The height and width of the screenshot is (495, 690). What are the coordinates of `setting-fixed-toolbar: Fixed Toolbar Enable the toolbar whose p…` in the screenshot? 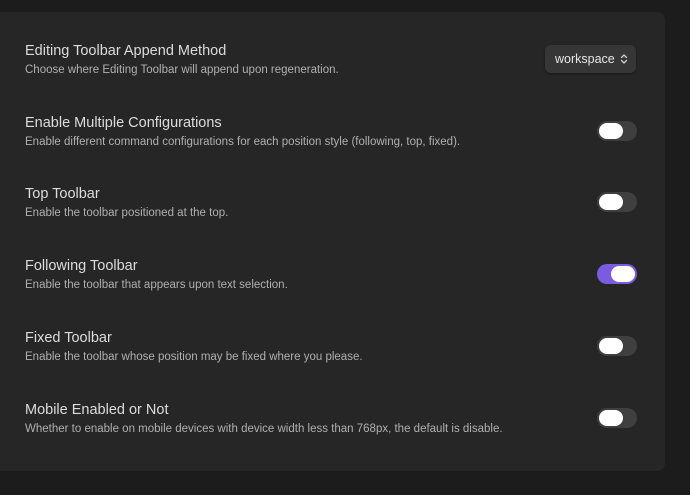 It's located at (332, 366).